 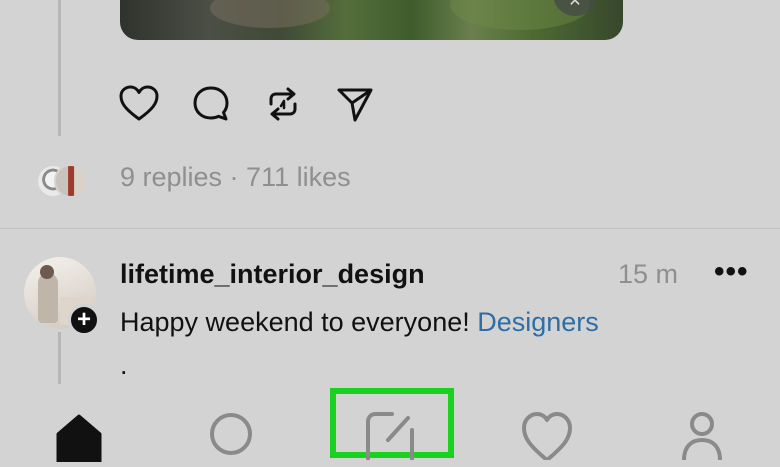 I want to click on search-icon, so click(x=231, y=434).